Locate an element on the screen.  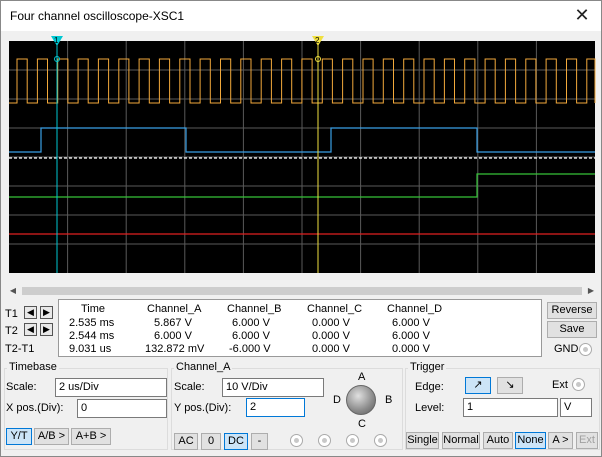
aplusb-mode-button: A+B > is located at coordinates (91, 436).